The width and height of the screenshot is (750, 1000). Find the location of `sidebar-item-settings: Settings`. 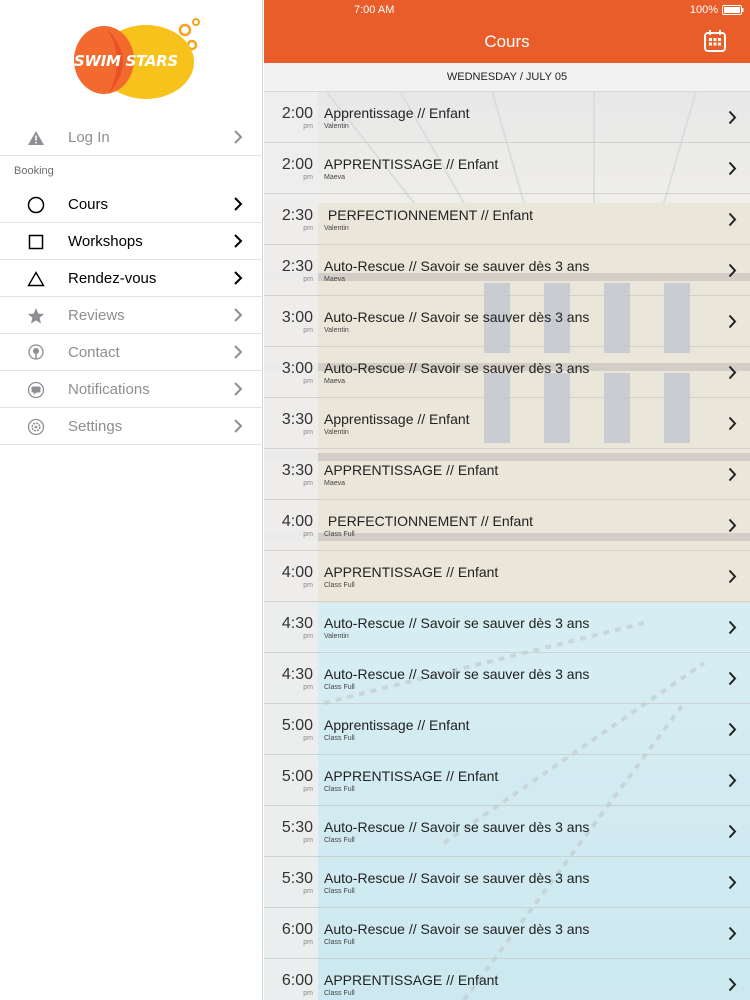

sidebar-item-settings: Settings is located at coordinates (131, 426).